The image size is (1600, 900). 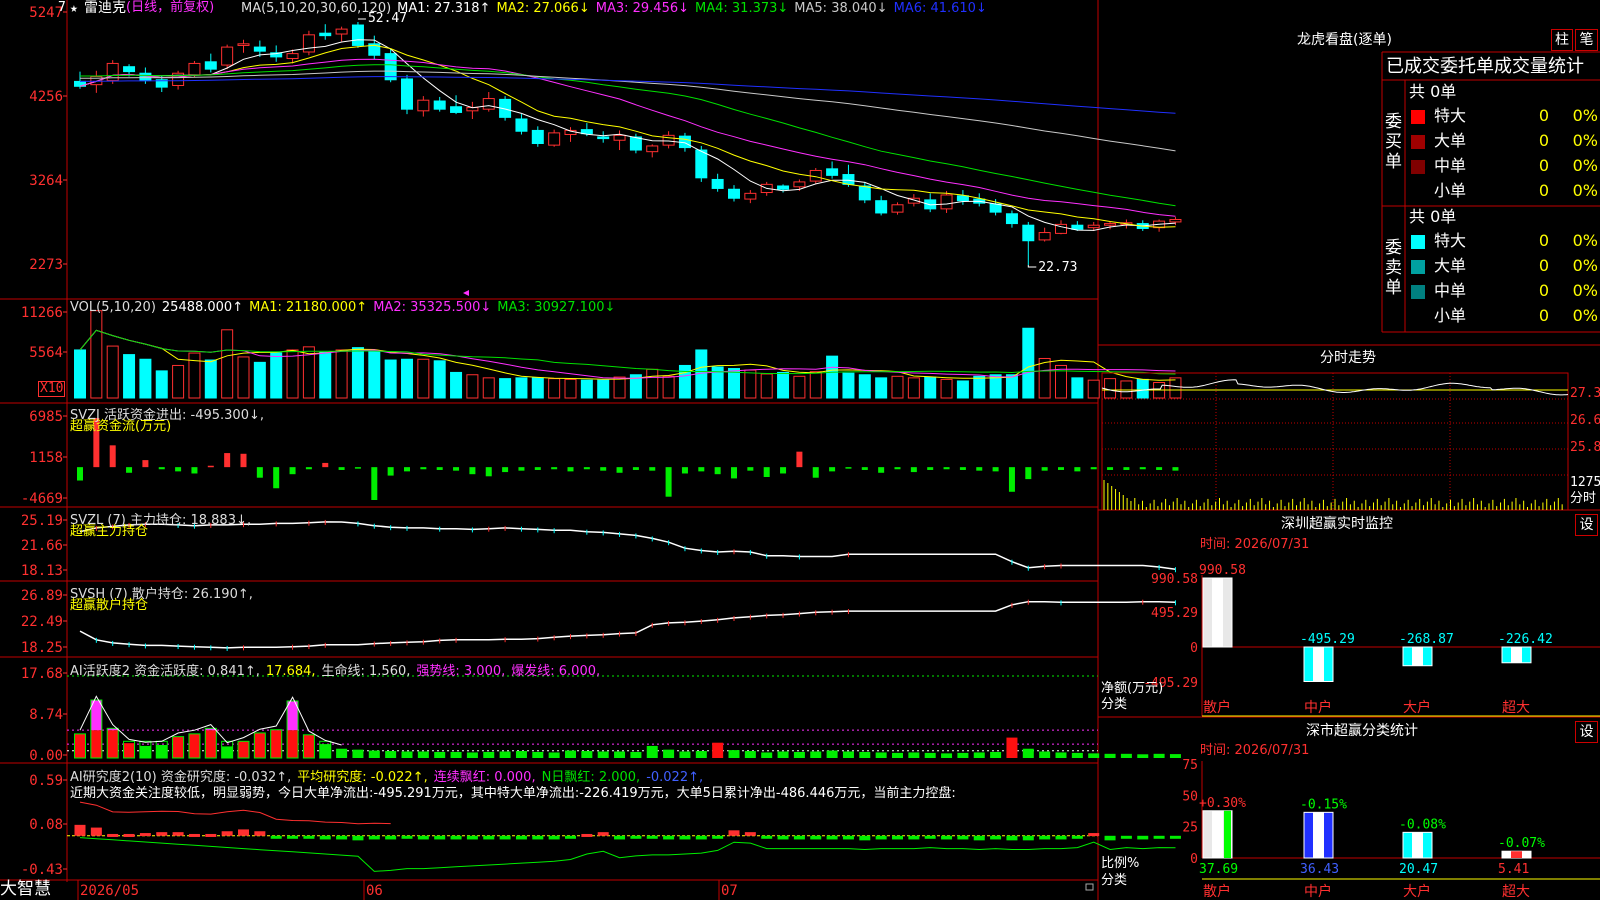 I want to click on vol-unit: X10, so click(x=52, y=389).